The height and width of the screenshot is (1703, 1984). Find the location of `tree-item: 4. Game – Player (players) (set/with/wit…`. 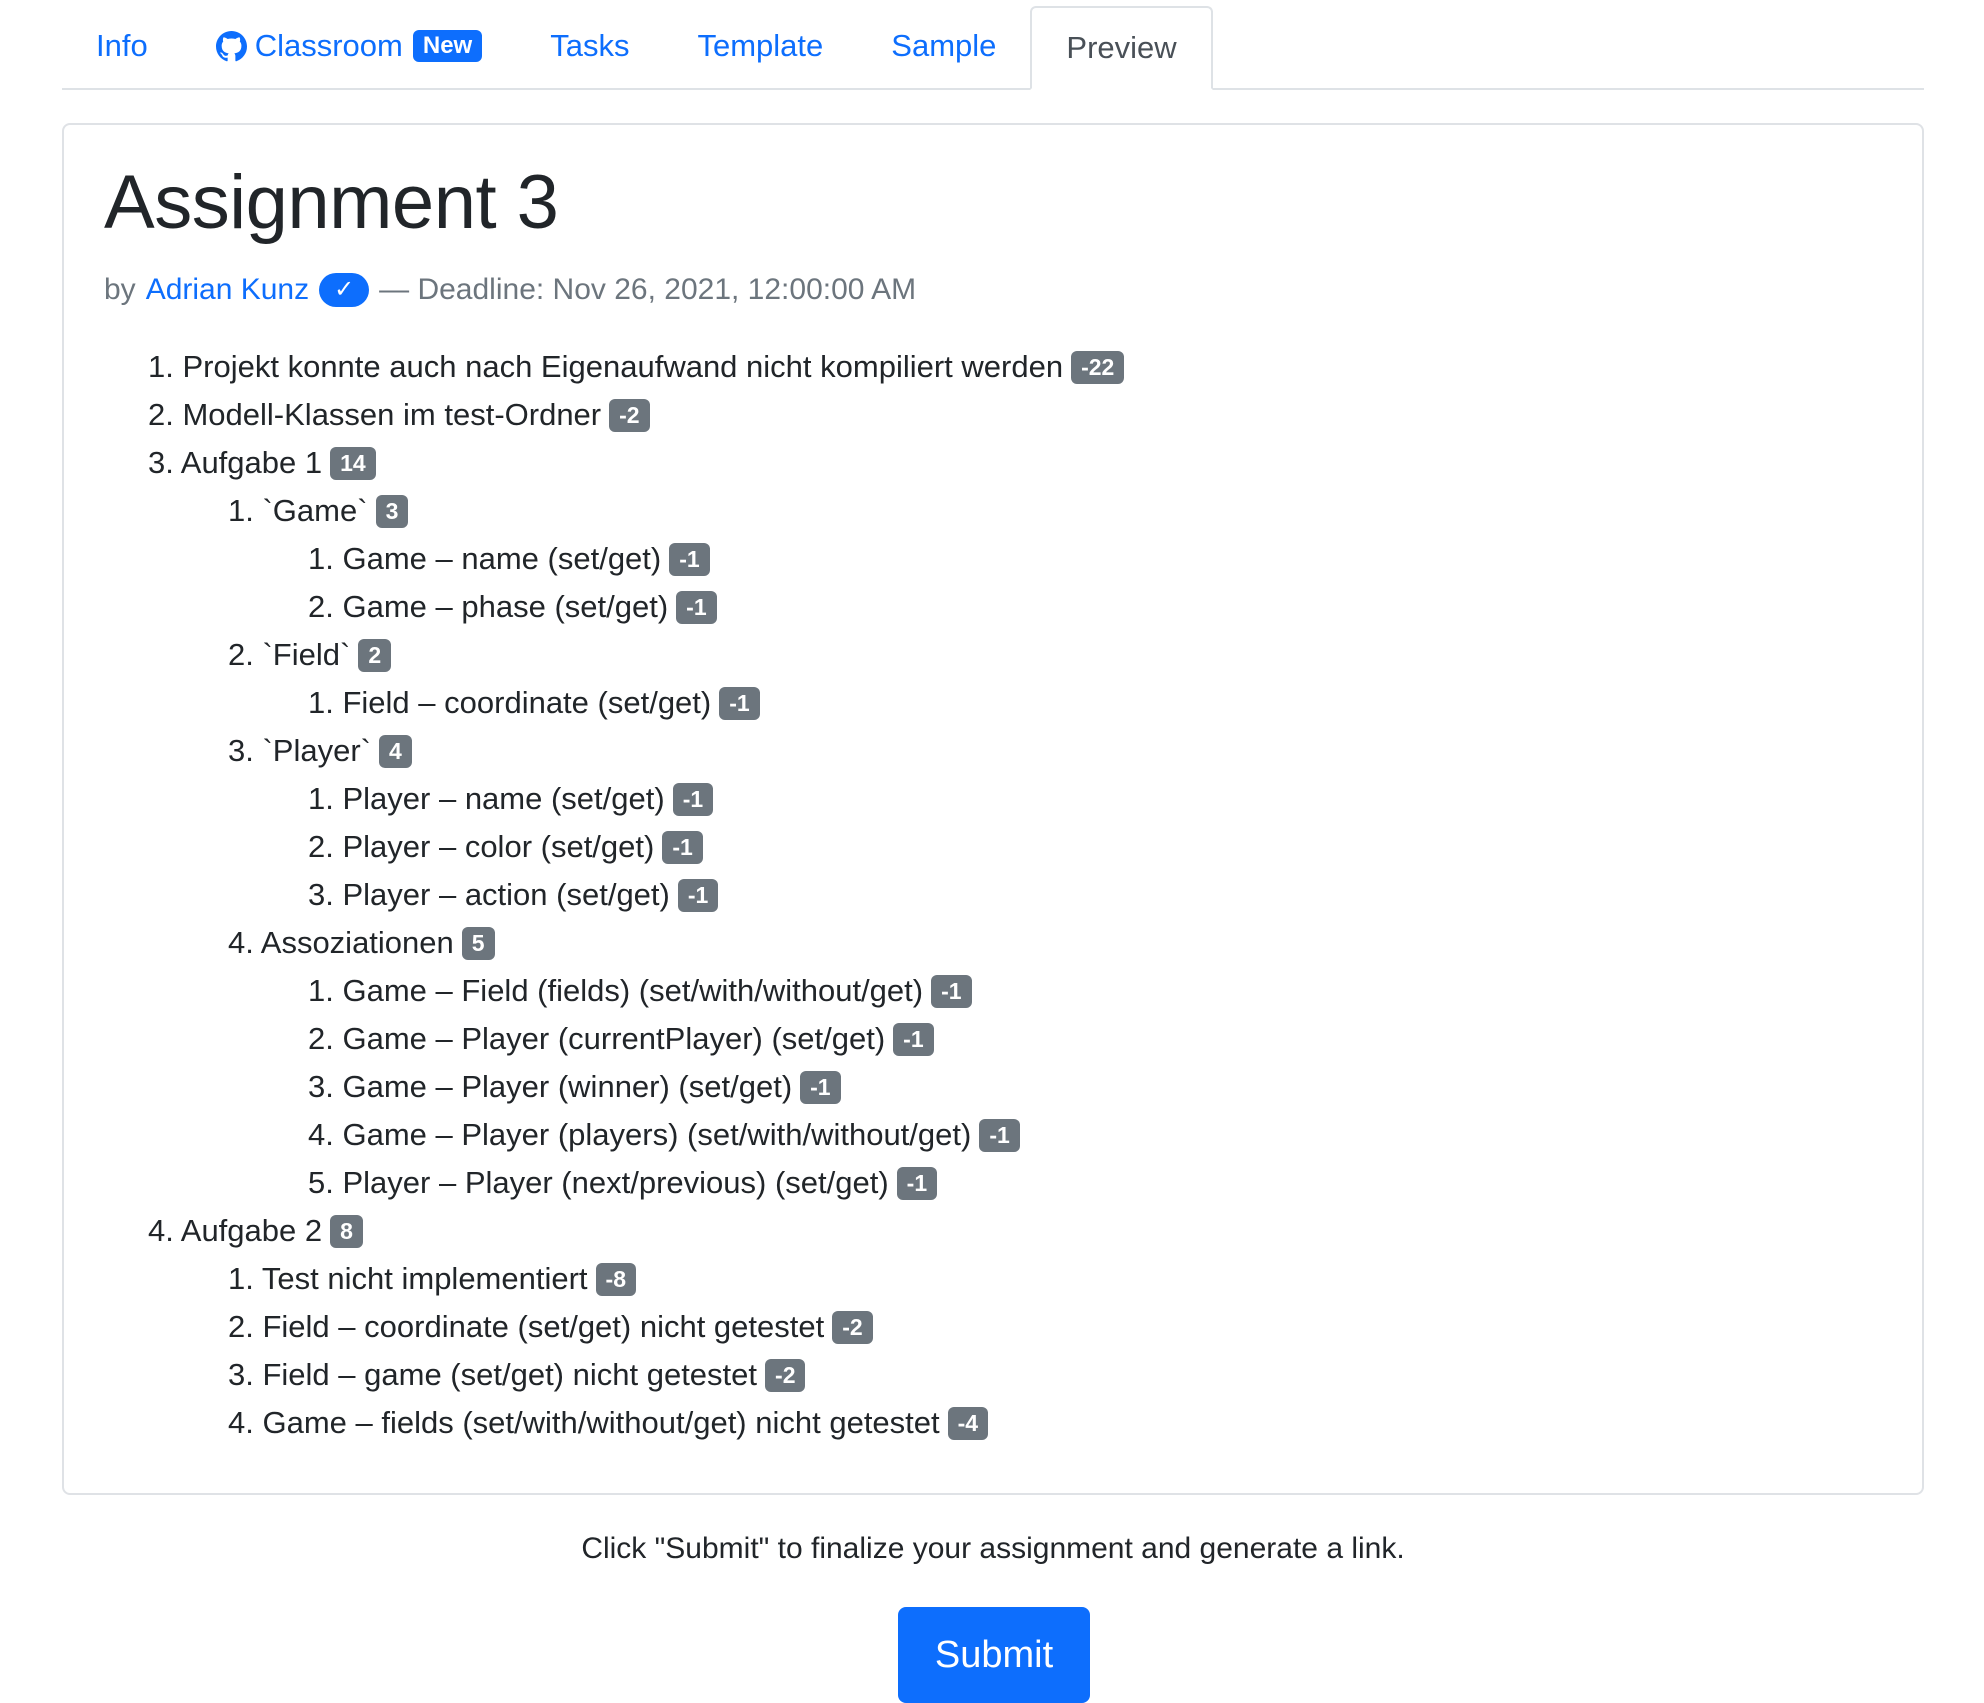

tree-item: 4. Game – Player (players) (set/with/wit… is located at coordinates (993, 1135).